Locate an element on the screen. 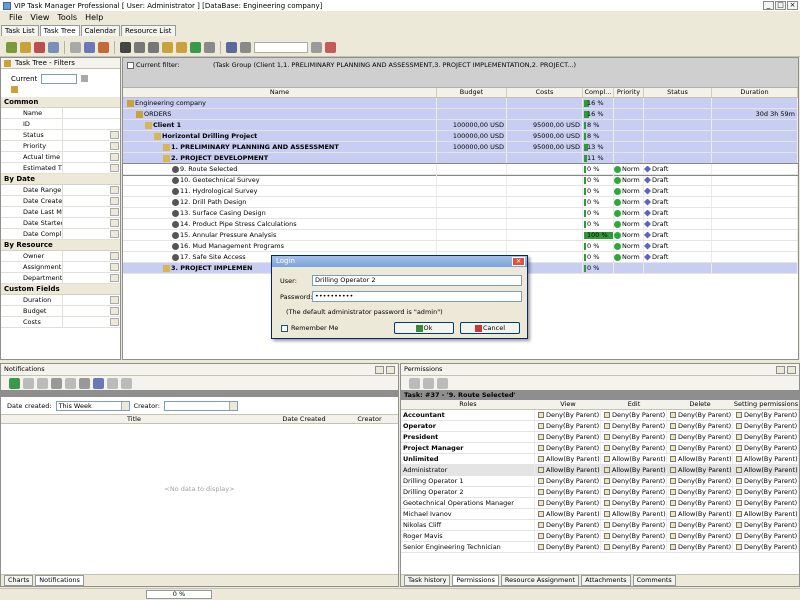 This screenshot has width=800, height=600. ok-button: Ok is located at coordinates (424, 328).